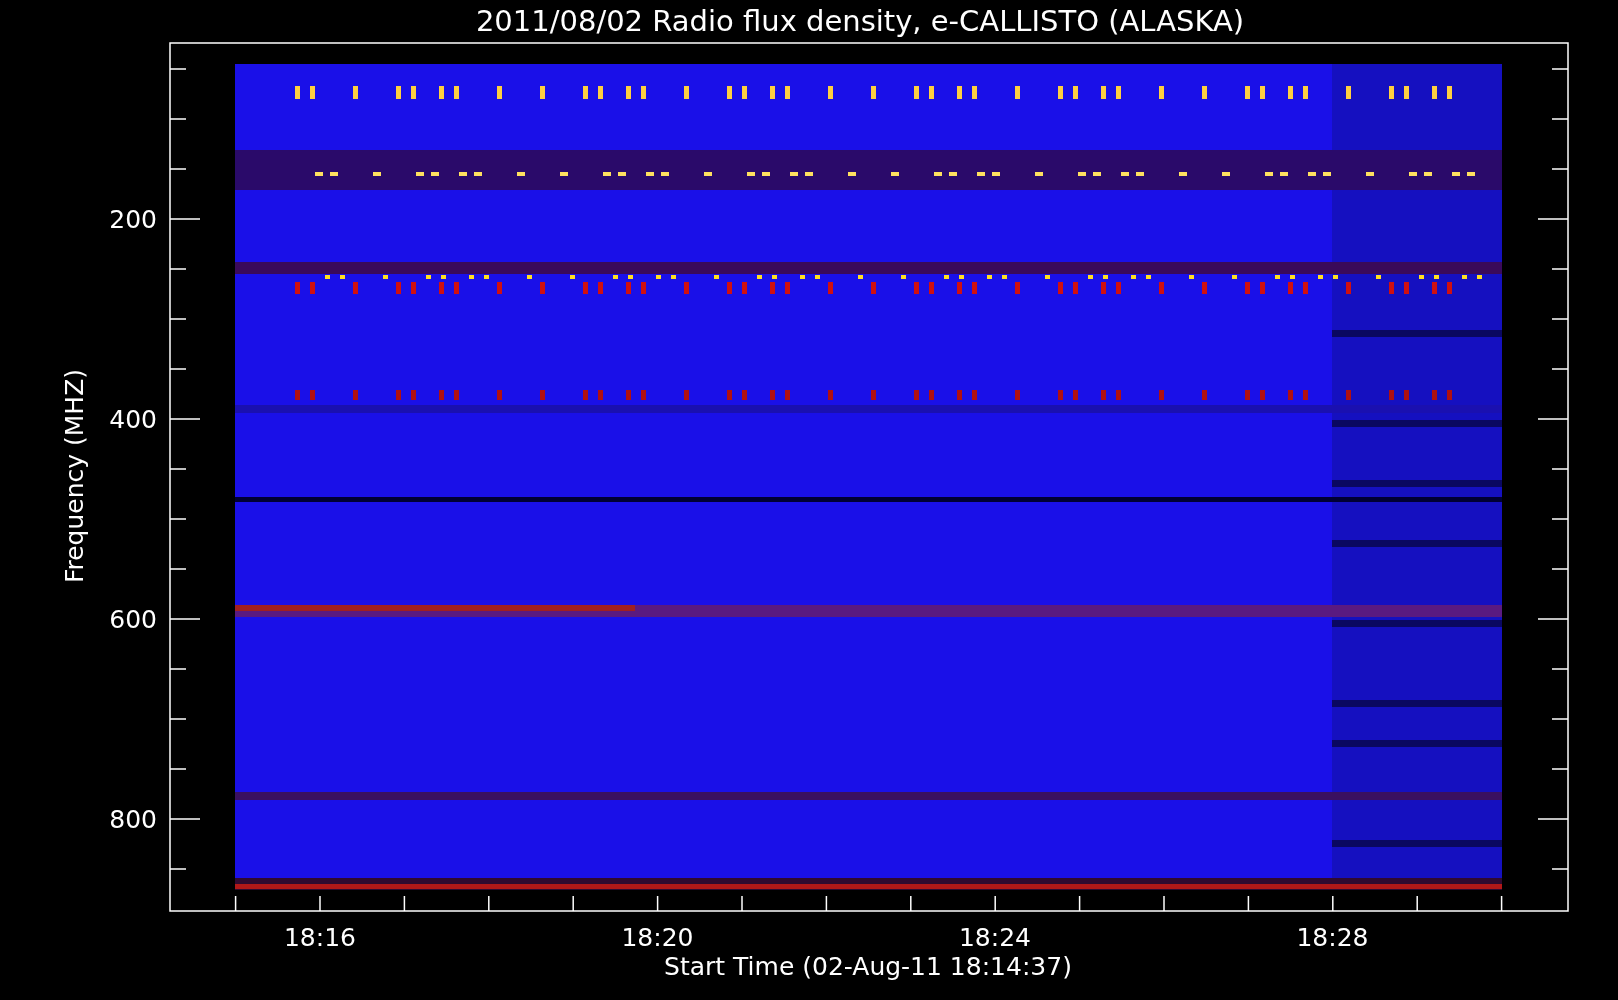 This screenshot has width=1618, height=1000. Describe the element at coordinates (1332, 937) in the screenshot. I see `x-tick-label: 18:28` at that location.